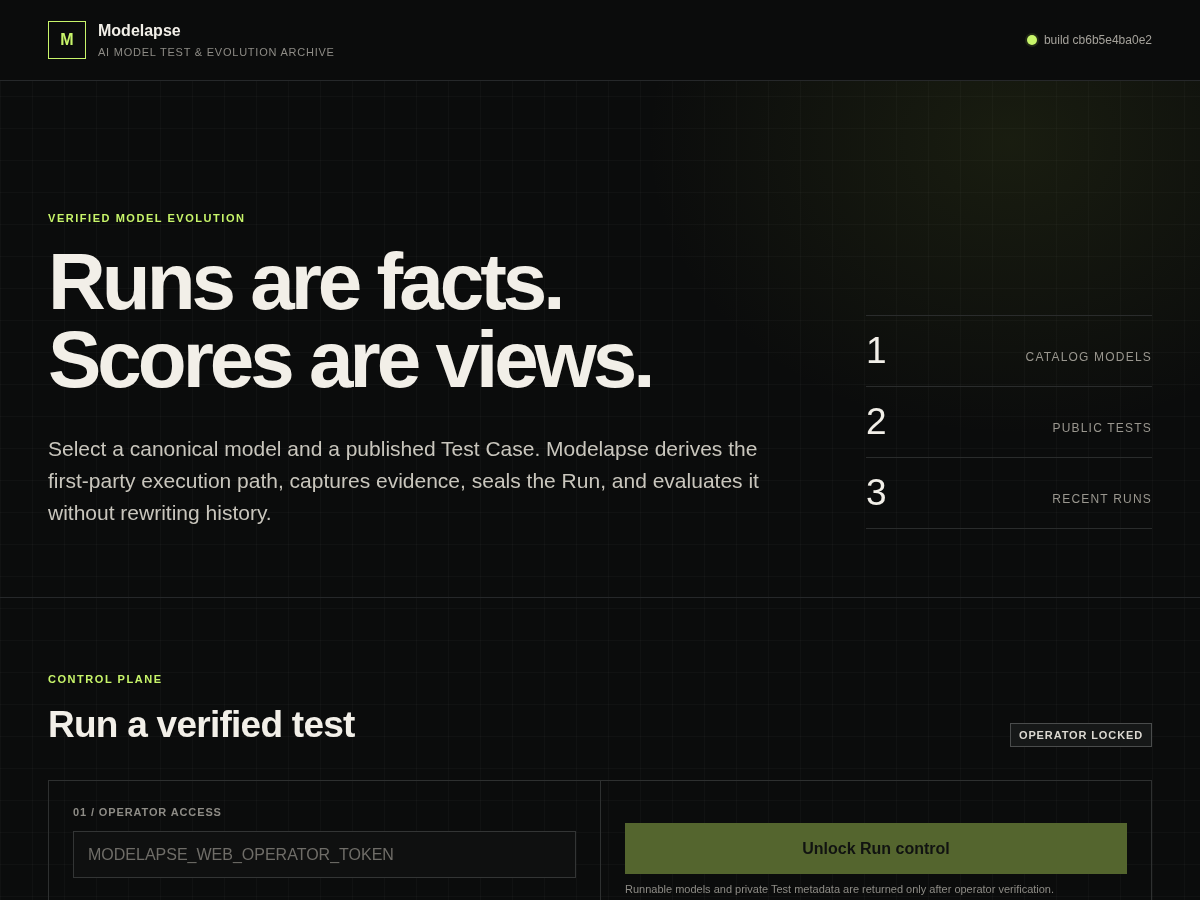  I want to click on access-label: 01 / OPERATOR ACCESS, so click(147, 812).